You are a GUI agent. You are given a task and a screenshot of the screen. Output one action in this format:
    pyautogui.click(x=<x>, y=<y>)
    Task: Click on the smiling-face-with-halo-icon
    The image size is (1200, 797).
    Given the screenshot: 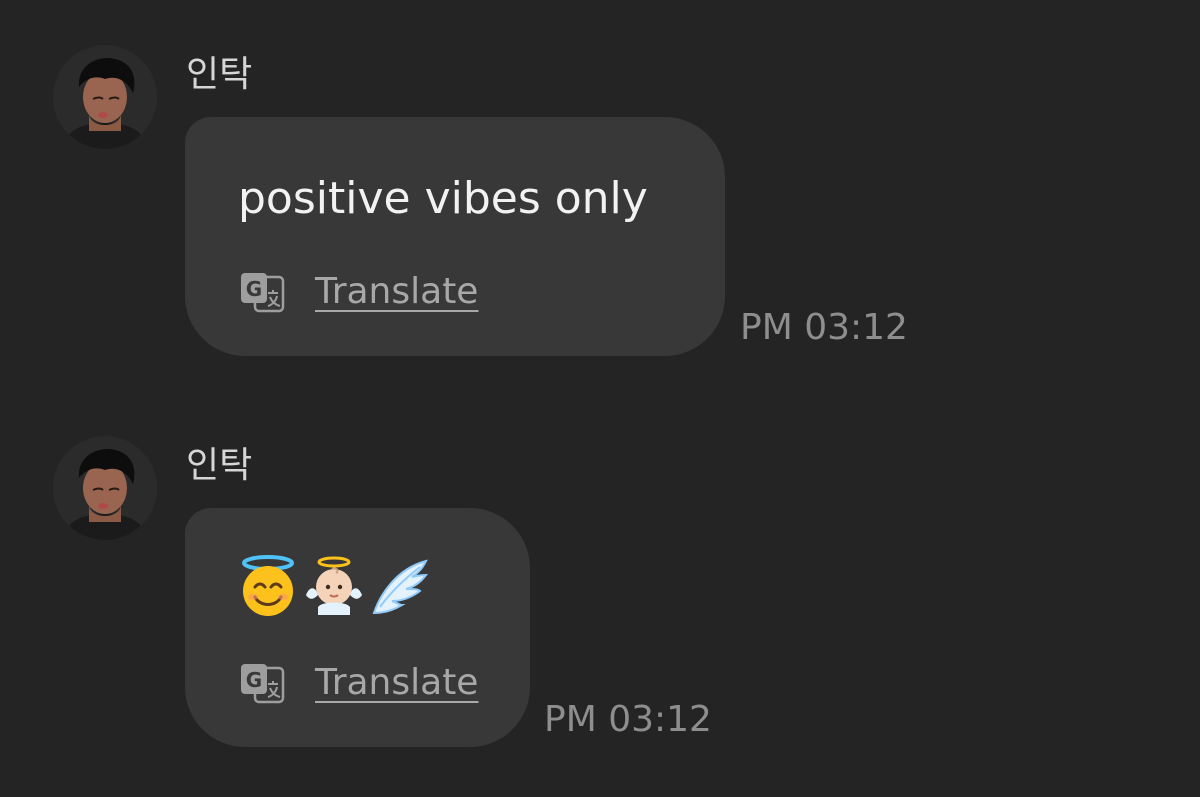 What is the action you would take?
    pyautogui.click(x=268, y=585)
    